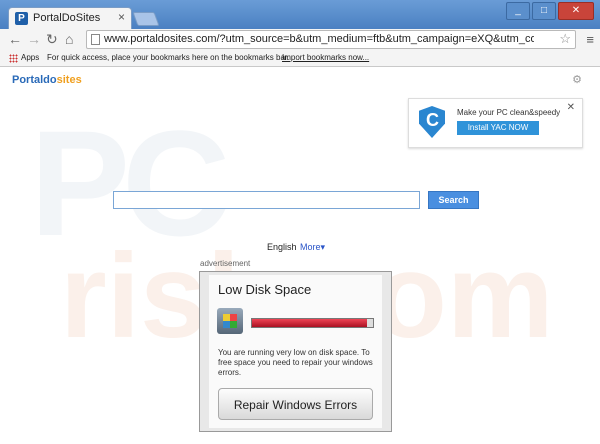  What do you see at coordinates (15, 39) in the screenshot?
I see `back-arrow-icon: ←` at bounding box center [15, 39].